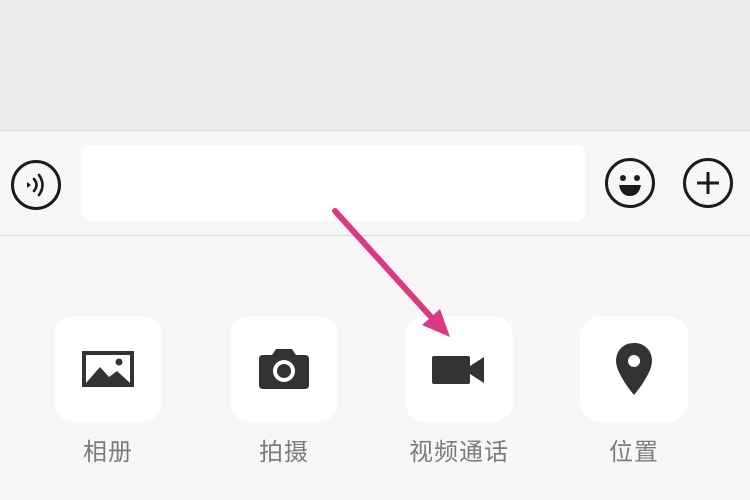 This screenshot has height=500, width=750. I want to click on action-location: 位置, so click(634, 391).